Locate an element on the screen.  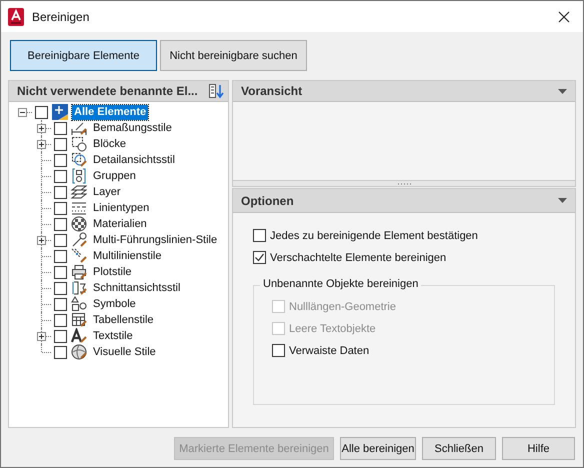
collapse-toggle is located at coordinates (22, 112).